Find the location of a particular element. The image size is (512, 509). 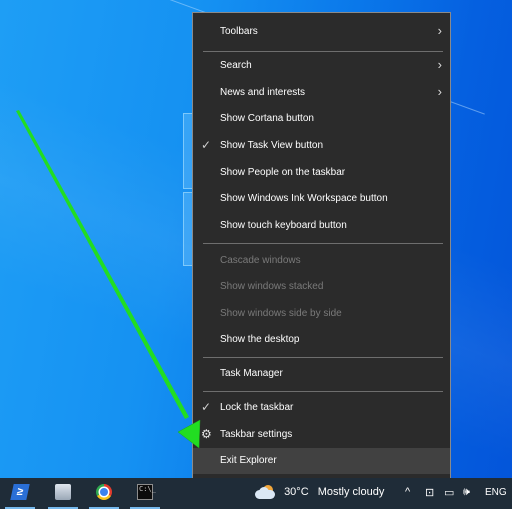

taskbar-app-command-prompt: C:\_ is located at coordinates (145, 493).